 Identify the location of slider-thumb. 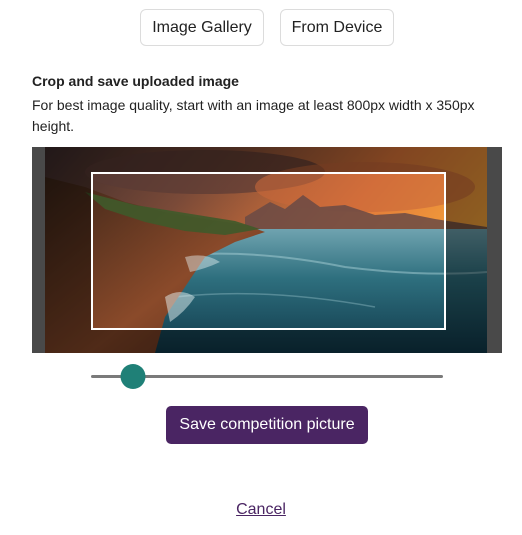
(133, 376).